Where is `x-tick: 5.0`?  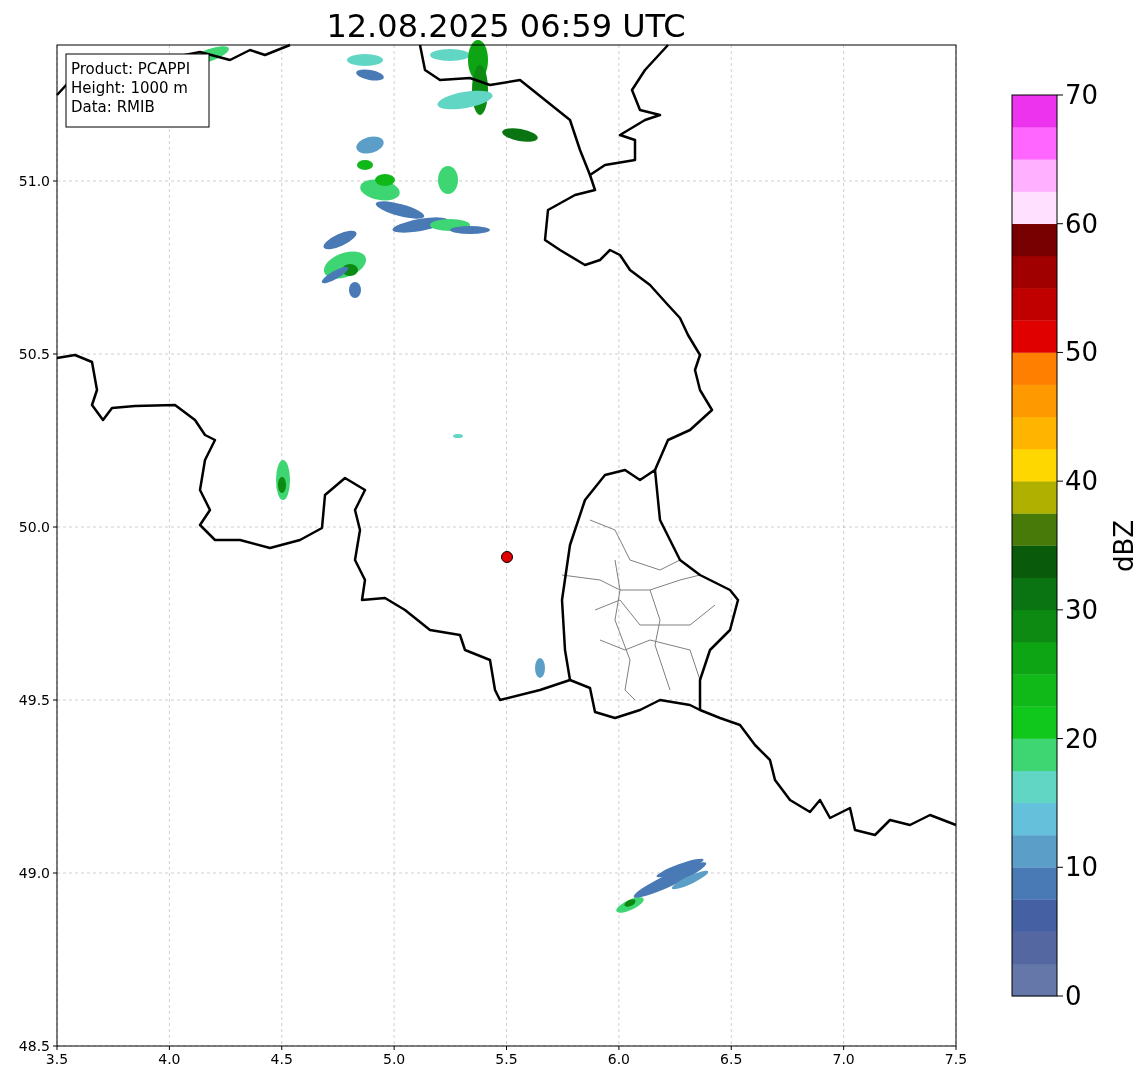 x-tick: 5.0 is located at coordinates (394, 1056).